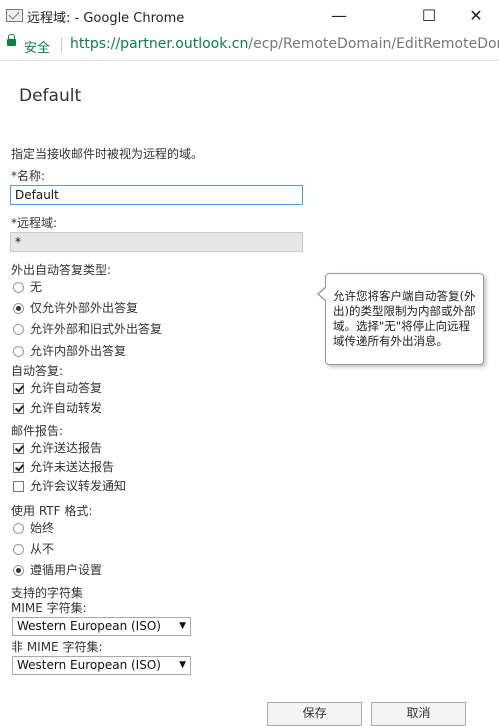 The height and width of the screenshot is (726, 499). I want to click on remote-domain-label: *远程域:, so click(34, 223).